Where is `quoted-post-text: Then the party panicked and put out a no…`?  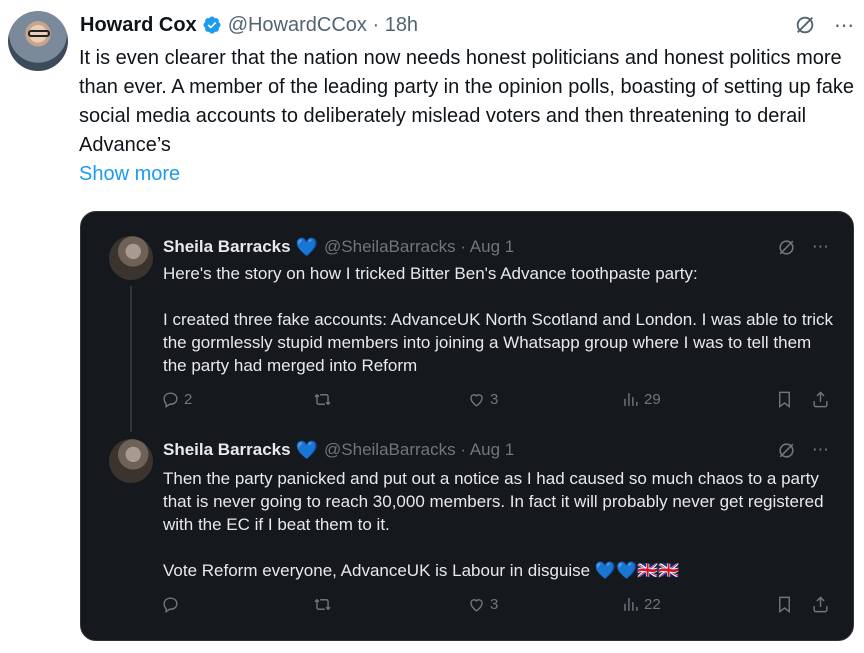 quoted-post-text: Then the party panicked and put out a no… is located at coordinates (493, 524).